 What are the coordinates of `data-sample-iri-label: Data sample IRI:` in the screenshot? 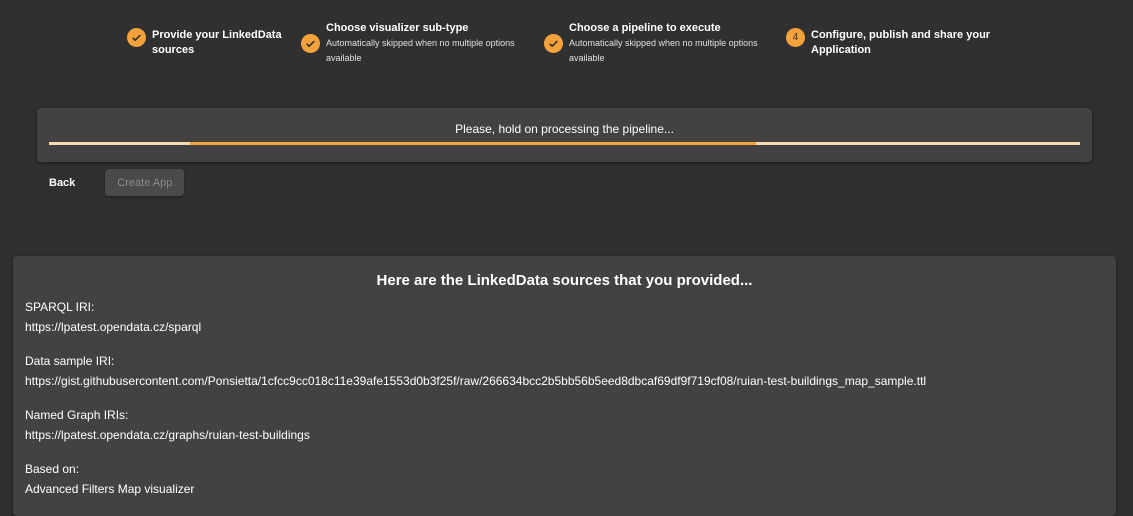 It's located at (70, 361).